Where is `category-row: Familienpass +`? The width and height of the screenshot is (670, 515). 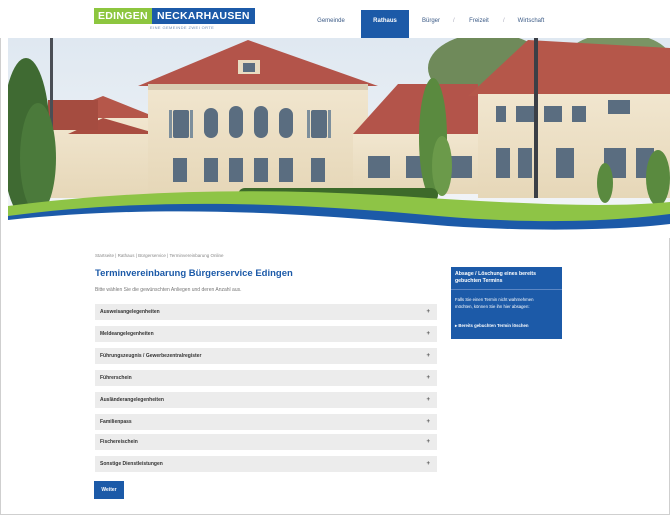
category-row: Familienpass + is located at coordinates (266, 422).